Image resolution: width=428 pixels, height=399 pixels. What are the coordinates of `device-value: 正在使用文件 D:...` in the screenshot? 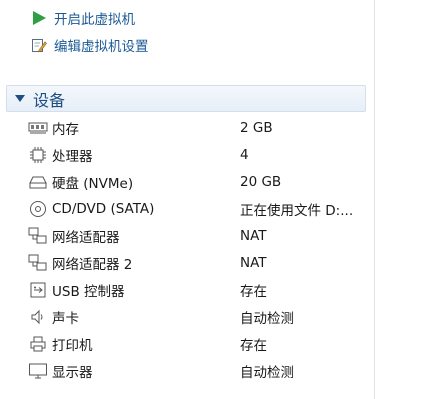 It's located at (297, 210).